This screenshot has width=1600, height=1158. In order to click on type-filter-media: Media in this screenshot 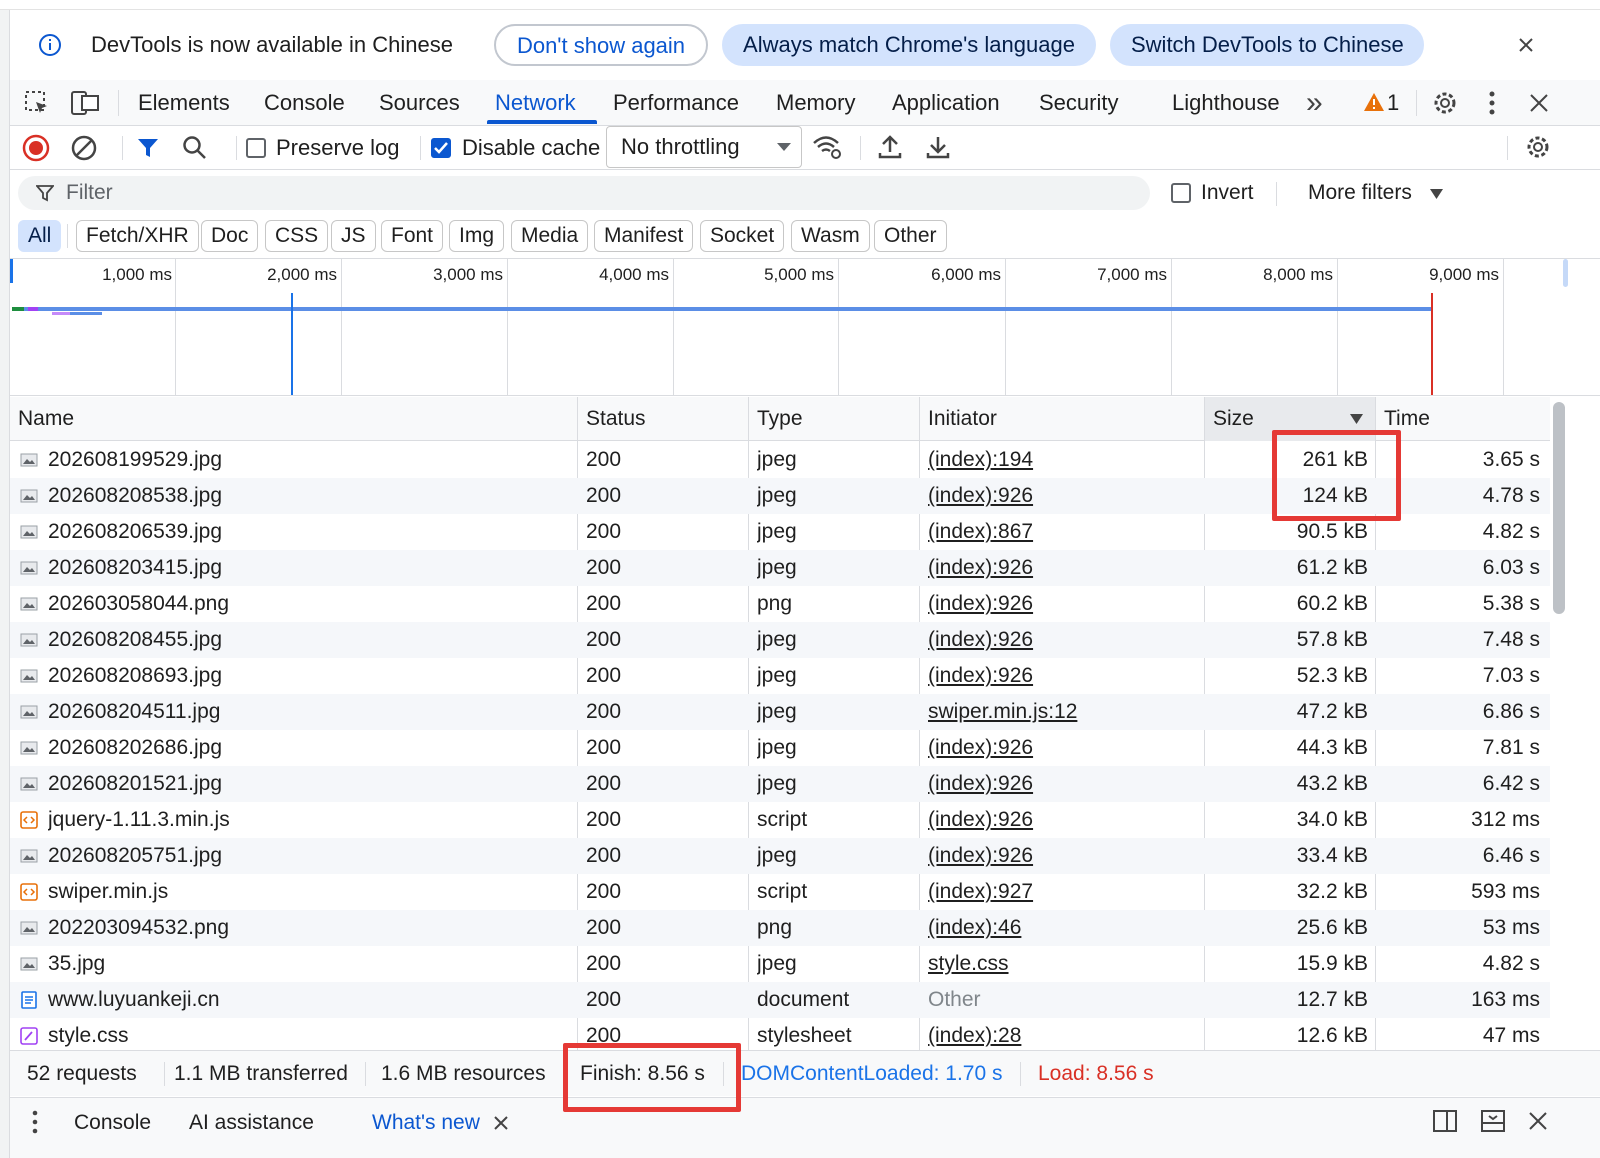, I will do `click(550, 236)`.